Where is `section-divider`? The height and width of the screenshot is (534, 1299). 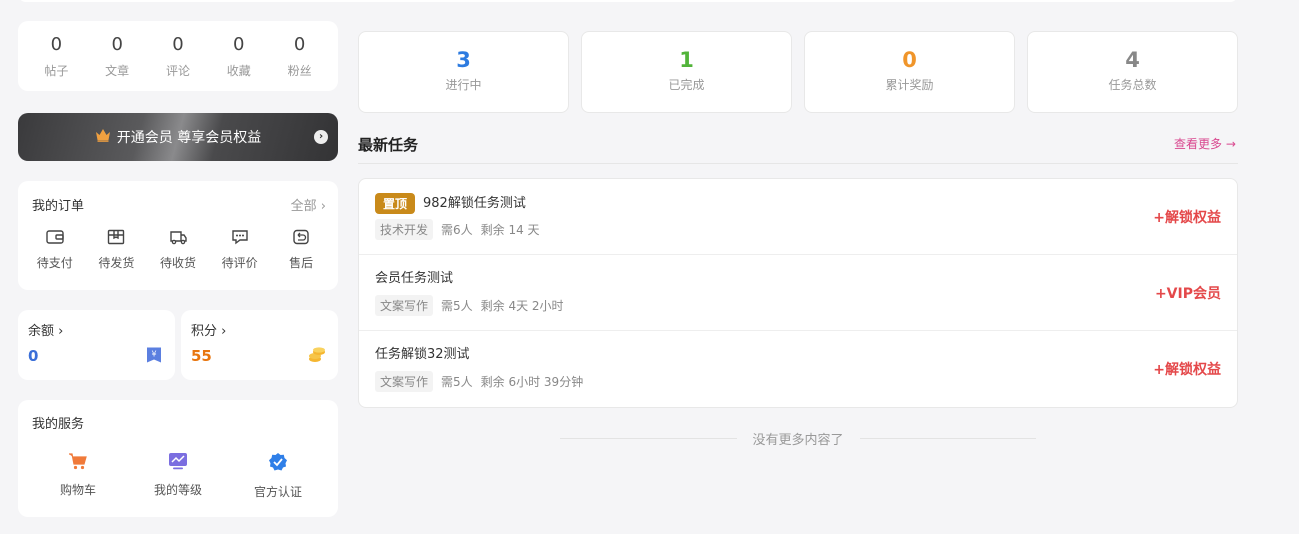
section-divider is located at coordinates (798, 163).